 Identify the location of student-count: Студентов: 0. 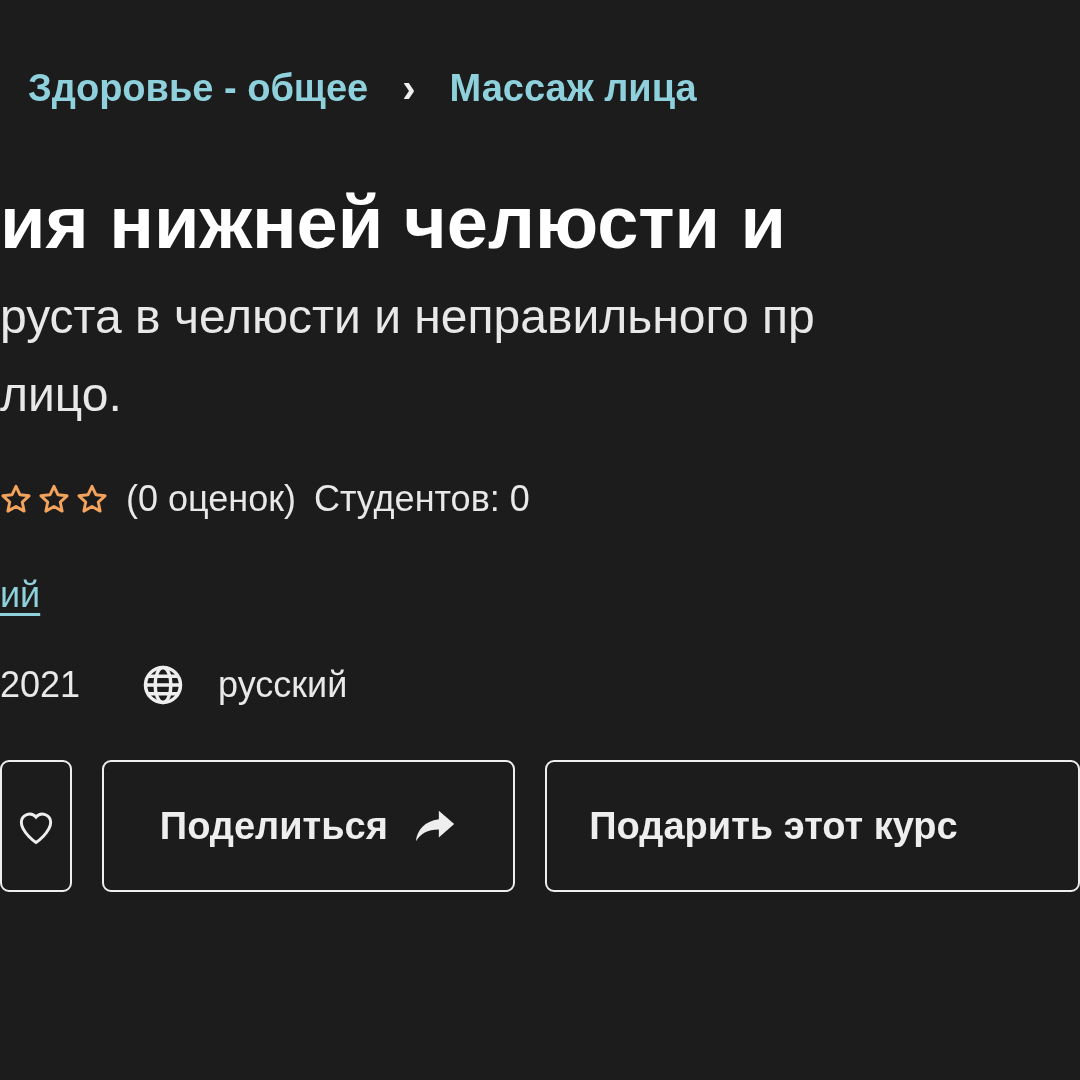
(421, 499).